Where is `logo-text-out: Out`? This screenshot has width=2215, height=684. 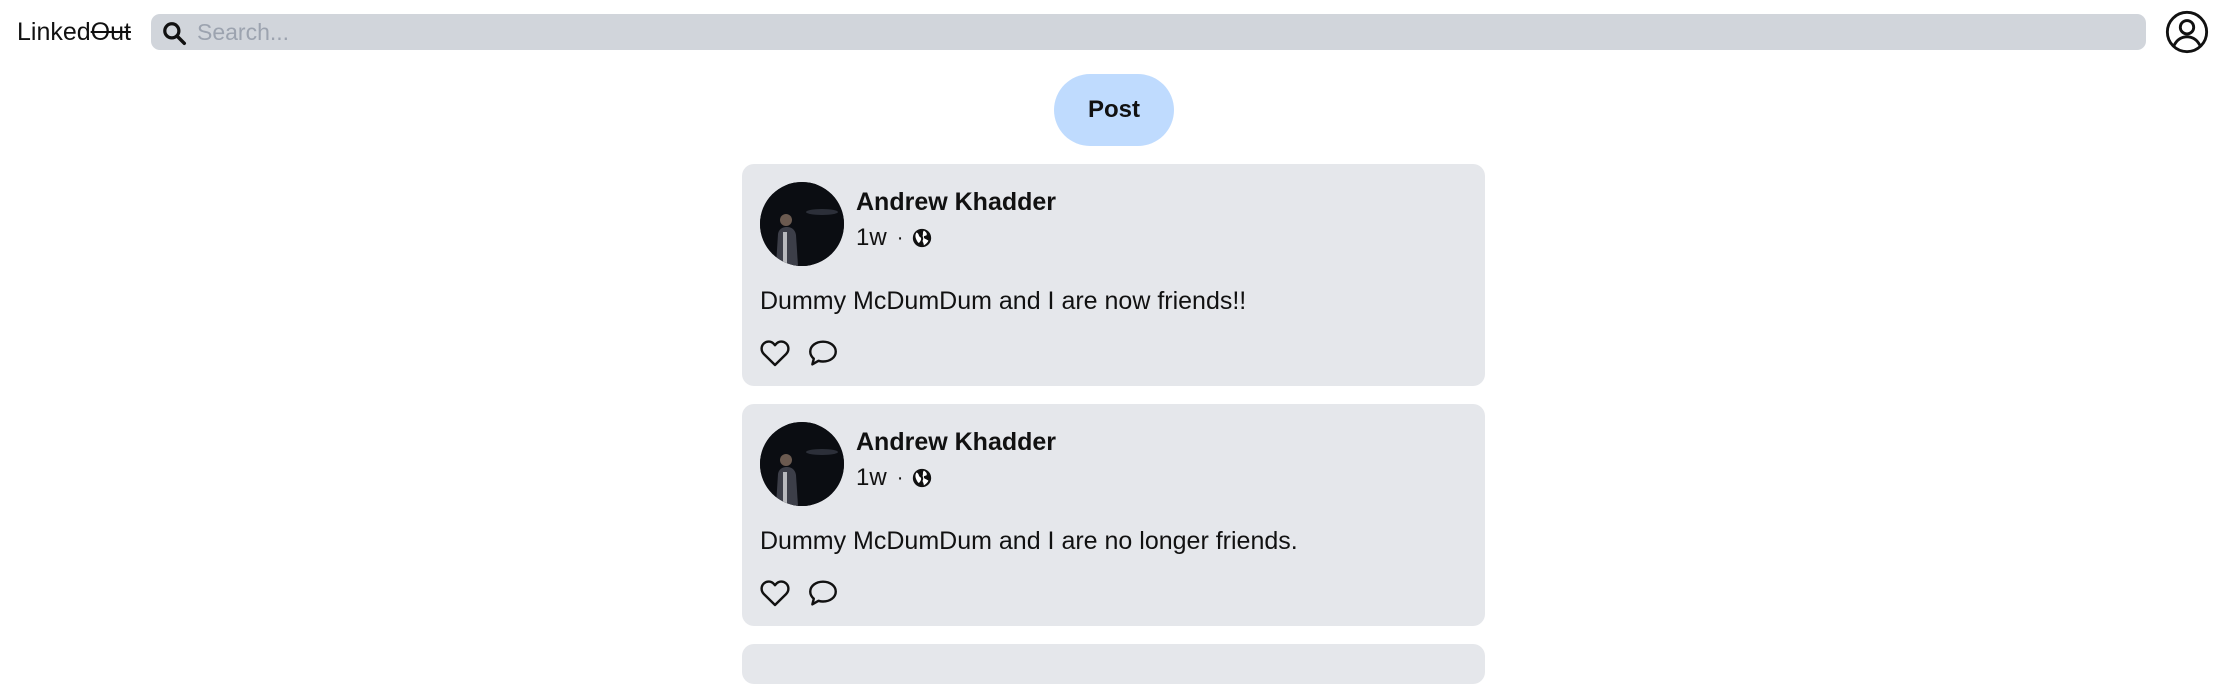
logo-text-out: Out is located at coordinates (110, 32).